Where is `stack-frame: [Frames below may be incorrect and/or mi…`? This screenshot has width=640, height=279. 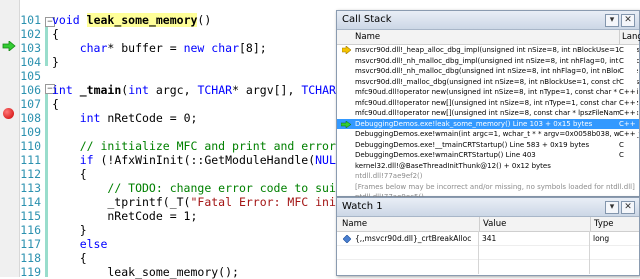 stack-frame: [Frames below may be incorrect and/or mi… is located at coordinates (488, 187).